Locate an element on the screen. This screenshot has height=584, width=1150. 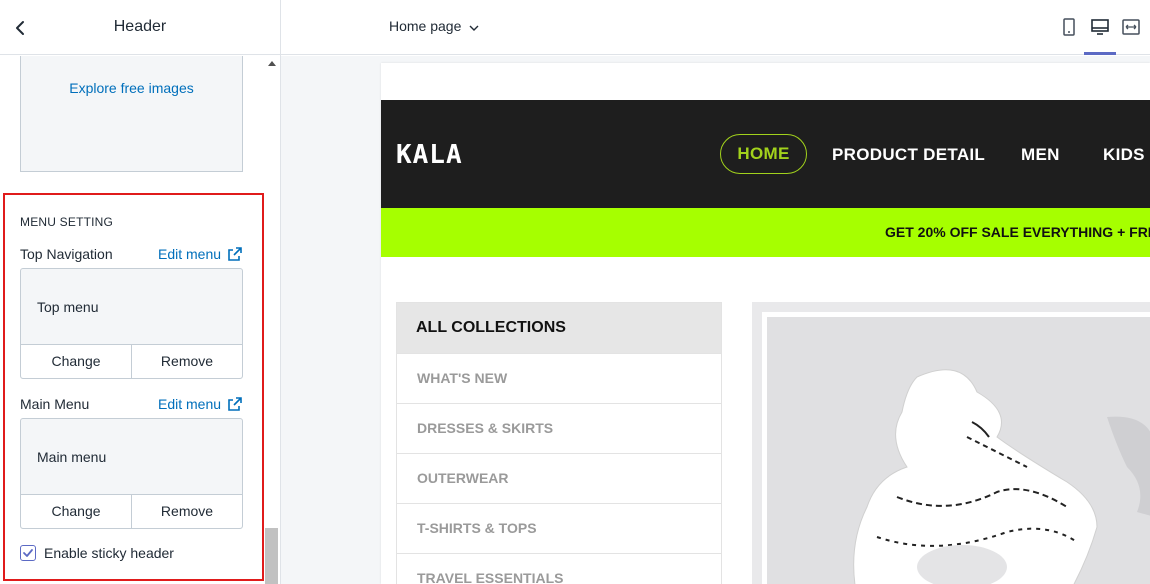
collection-item: TRAVEL ESSENTIALS is located at coordinates (559, 568).